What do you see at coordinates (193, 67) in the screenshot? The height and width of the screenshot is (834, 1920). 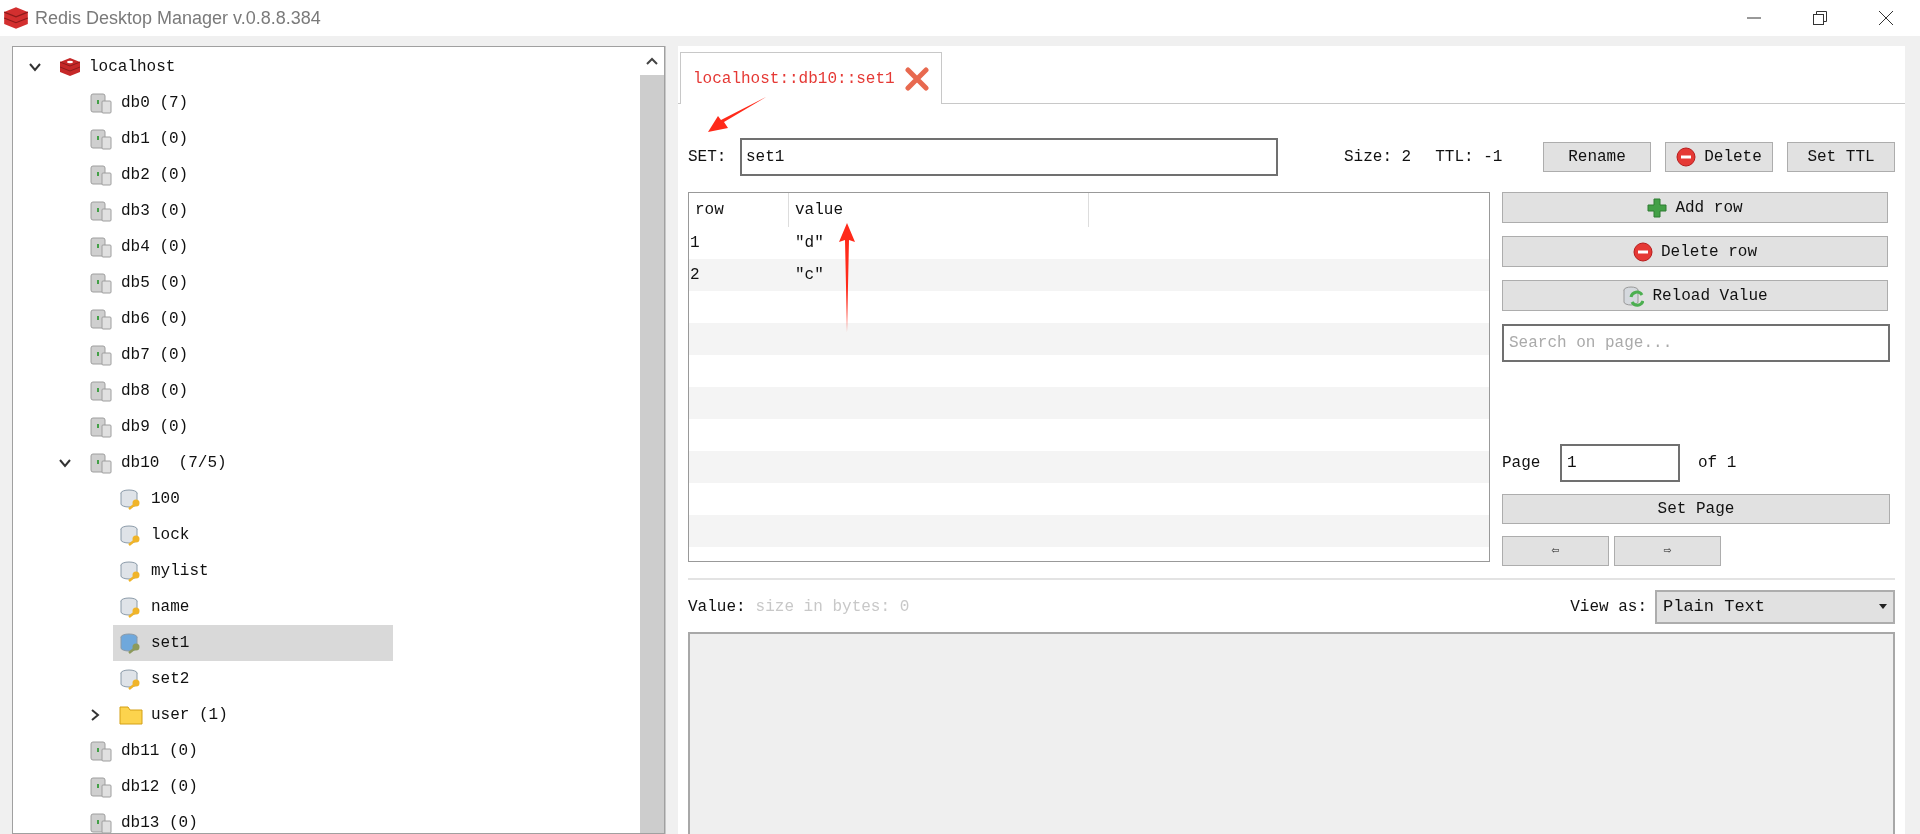 I see `tree-item: localhost` at bounding box center [193, 67].